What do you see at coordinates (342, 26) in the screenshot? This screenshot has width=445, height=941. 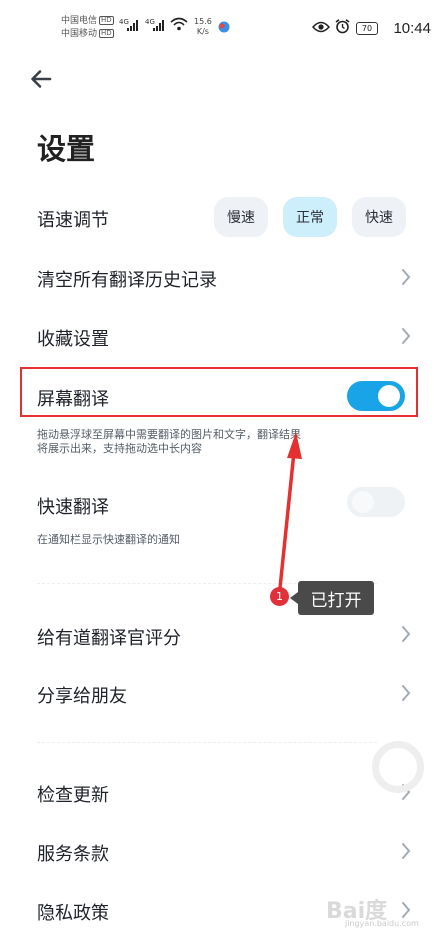 I see `alarm-icon` at bounding box center [342, 26].